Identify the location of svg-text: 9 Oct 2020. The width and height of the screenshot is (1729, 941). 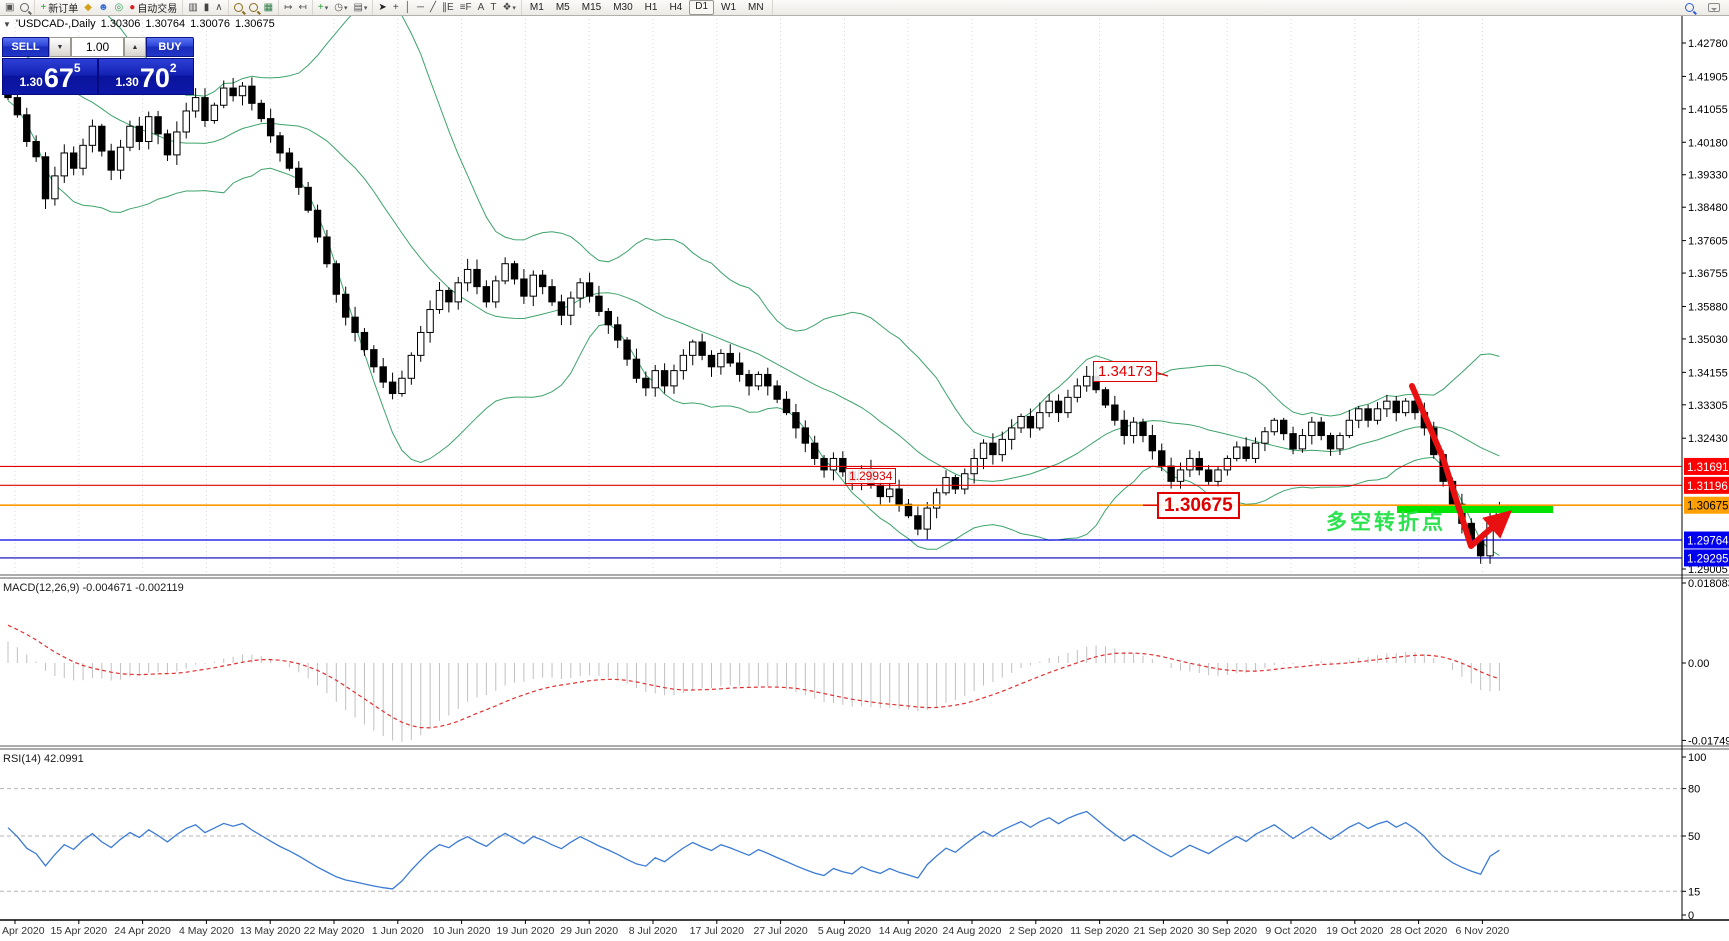
(1291, 931).